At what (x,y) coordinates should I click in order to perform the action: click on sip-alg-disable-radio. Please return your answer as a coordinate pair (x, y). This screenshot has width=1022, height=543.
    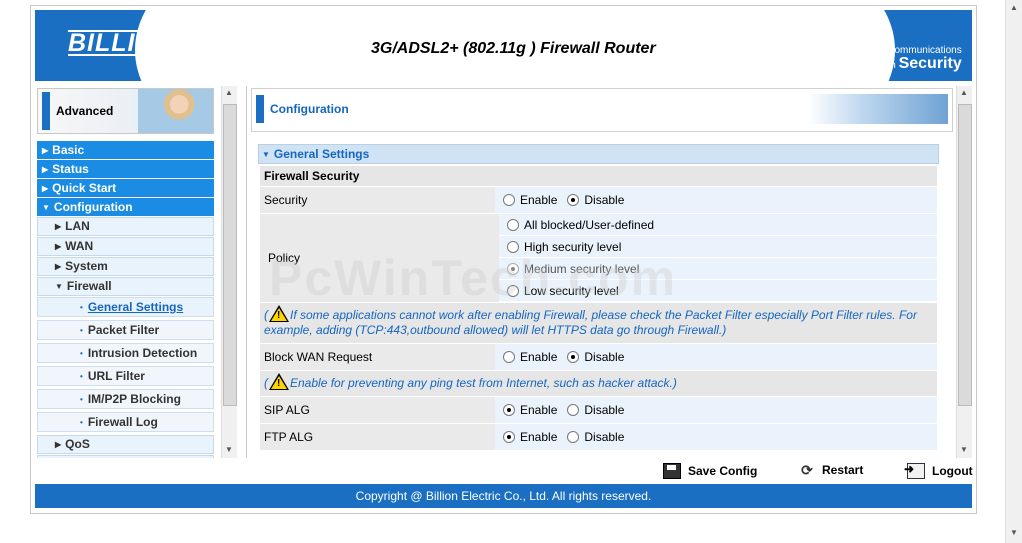
    Looking at the image, I should click on (573, 410).